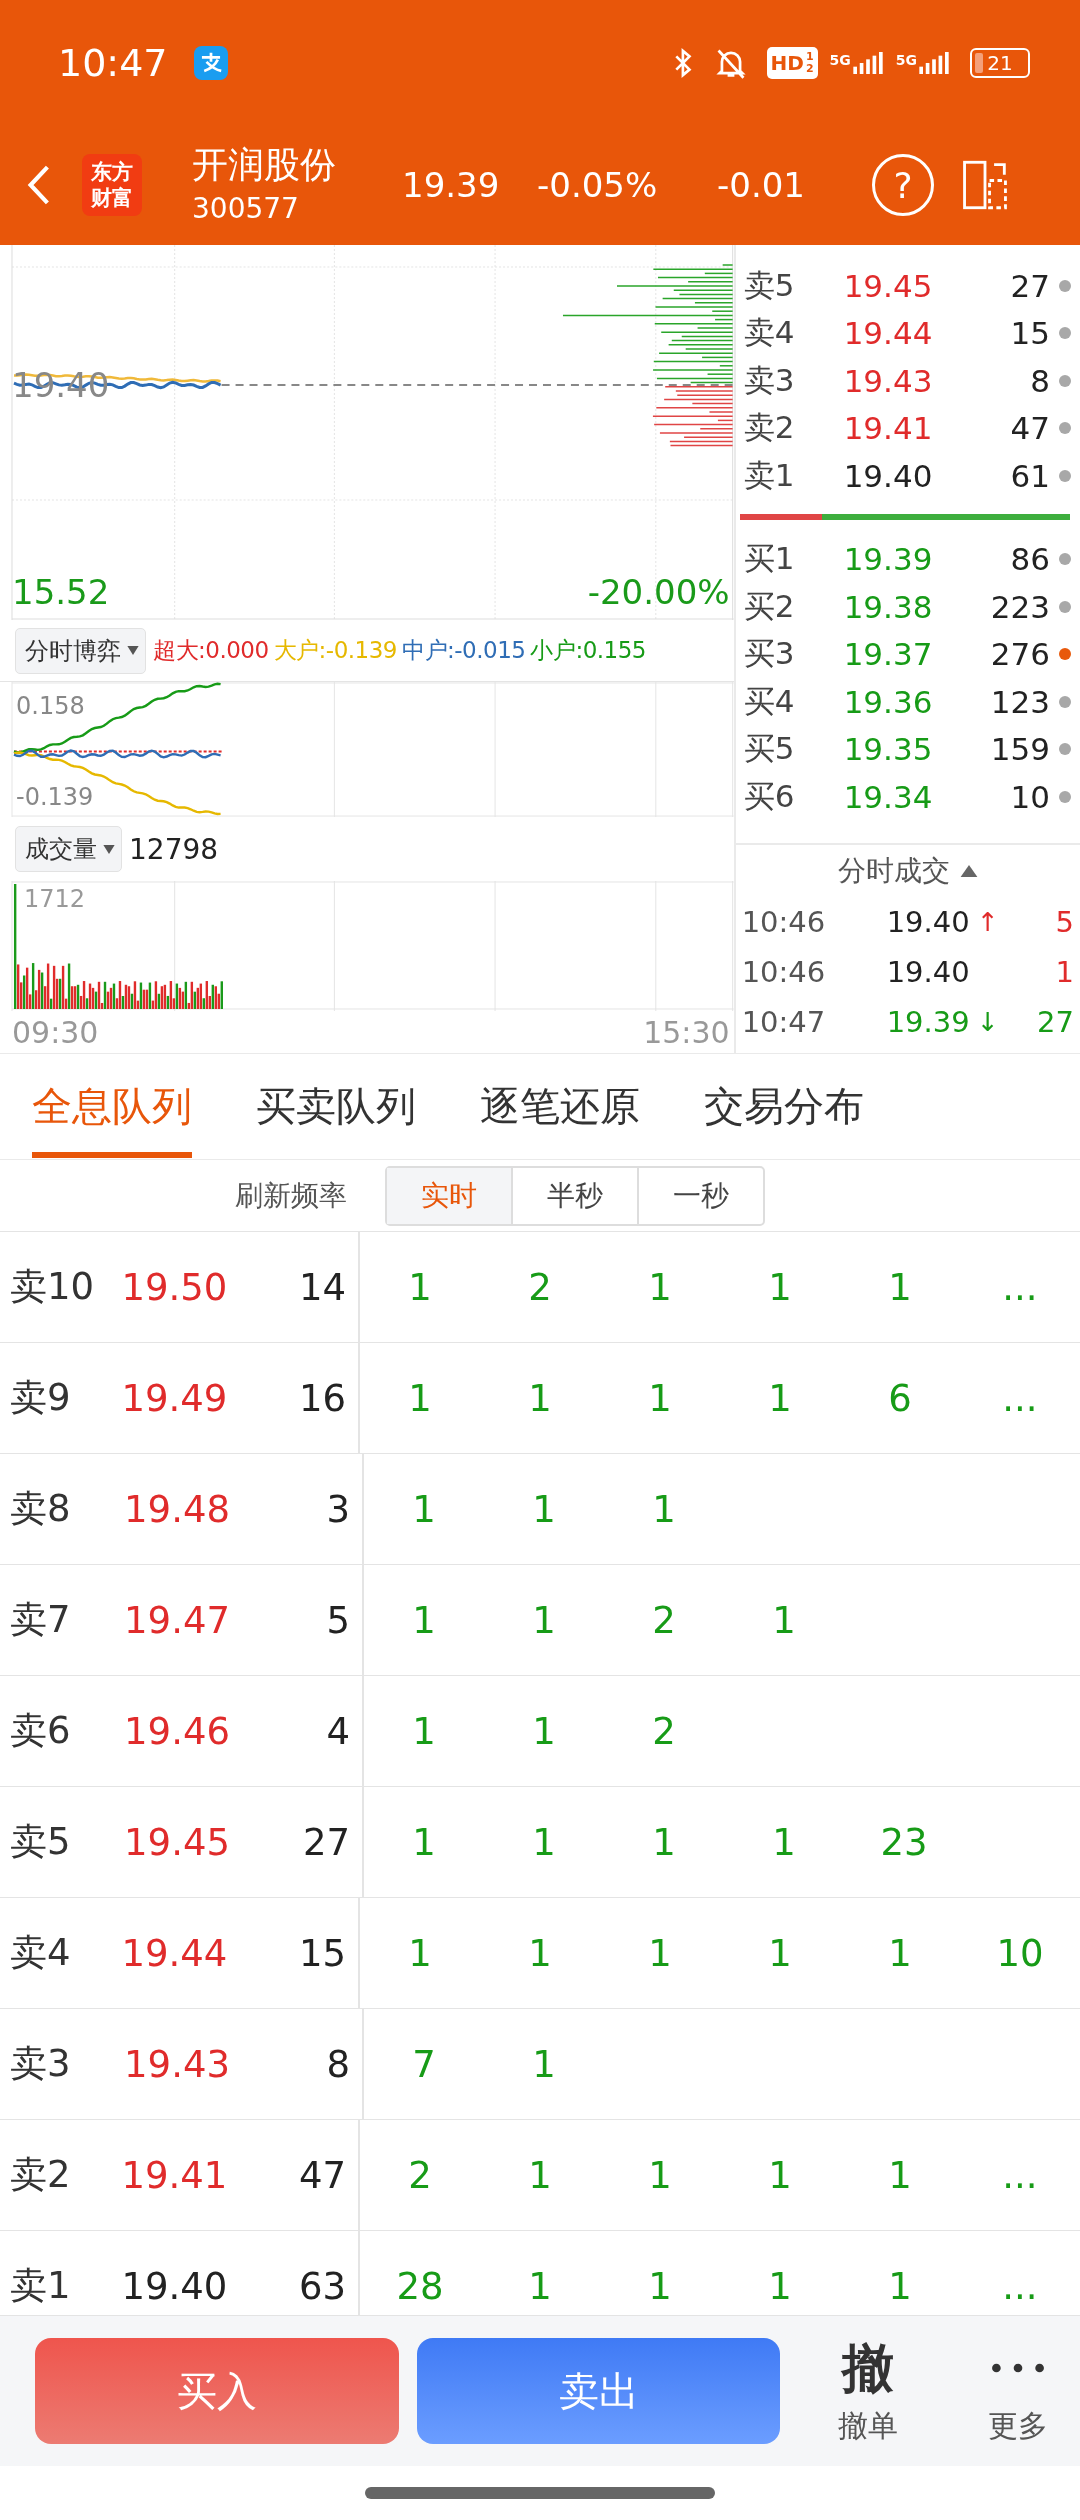  What do you see at coordinates (769, 654) in the screenshot?
I see `bid-level: 买3` at bounding box center [769, 654].